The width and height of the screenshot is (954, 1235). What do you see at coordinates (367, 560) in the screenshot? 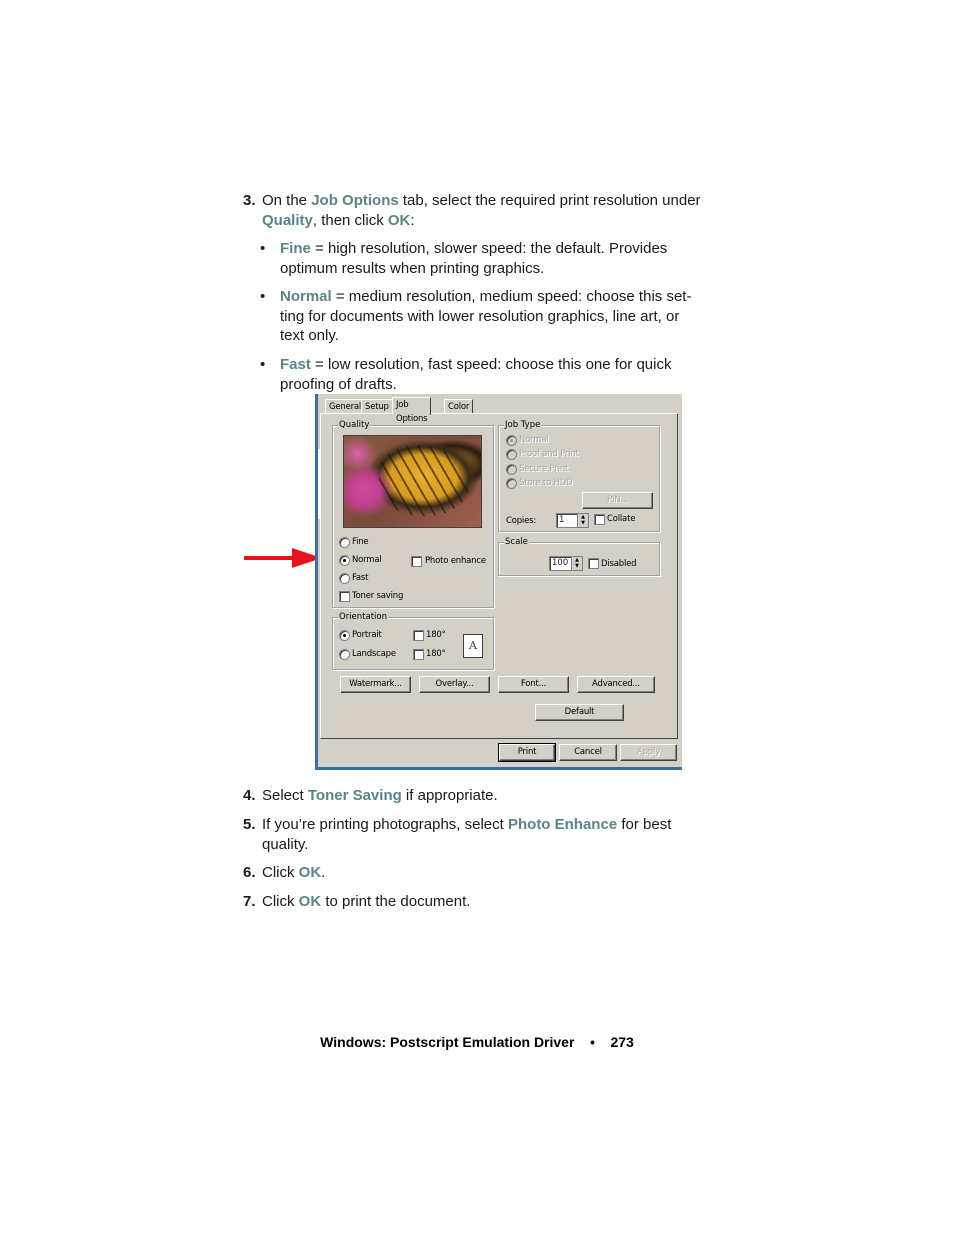
I see `normal-label: Normal` at bounding box center [367, 560].